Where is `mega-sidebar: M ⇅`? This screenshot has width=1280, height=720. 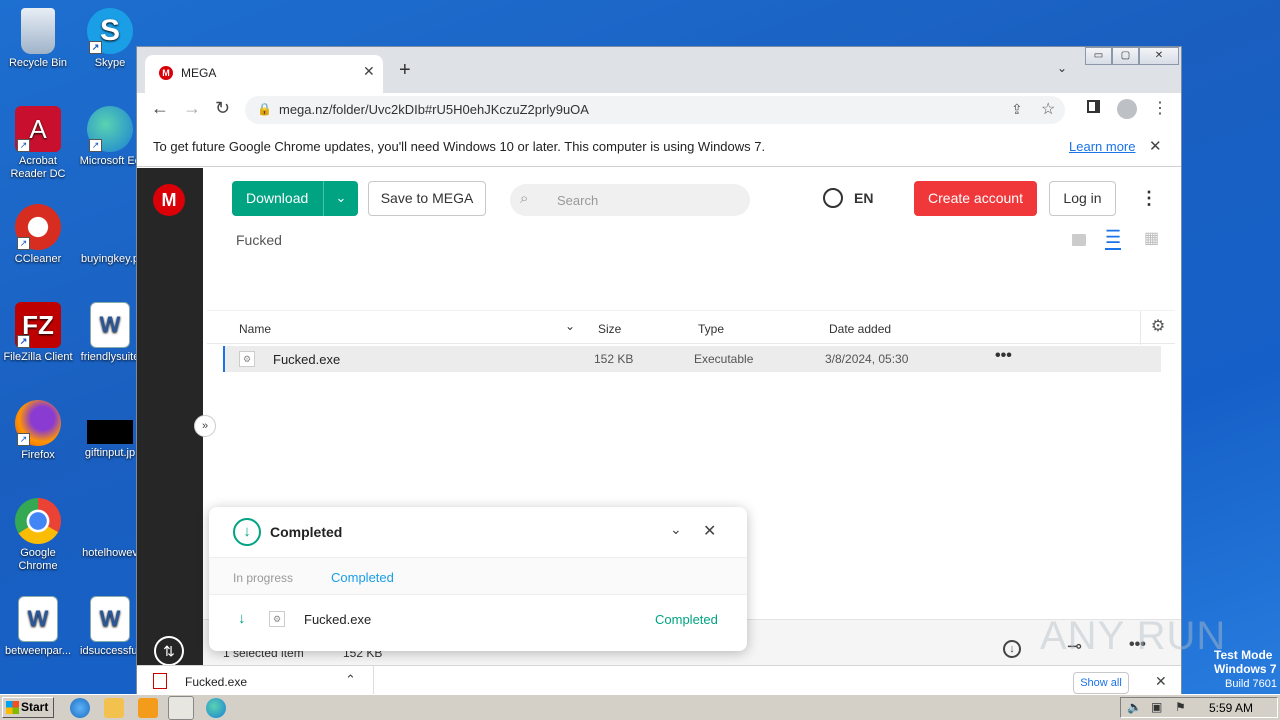
mega-sidebar: M ⇅ is located at coordinates (170, 417).